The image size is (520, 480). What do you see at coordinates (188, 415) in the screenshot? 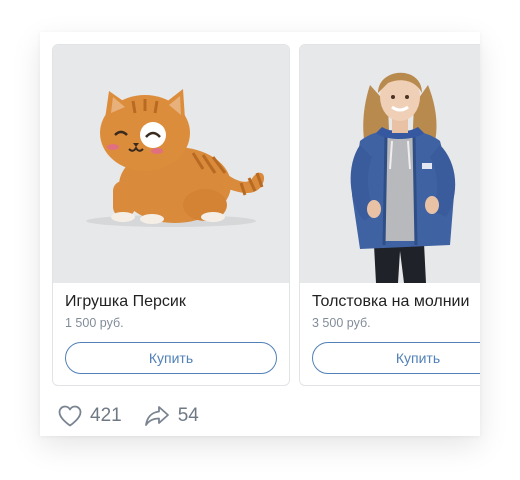
I see `share-count: 54` at bounding box center [188, 415].